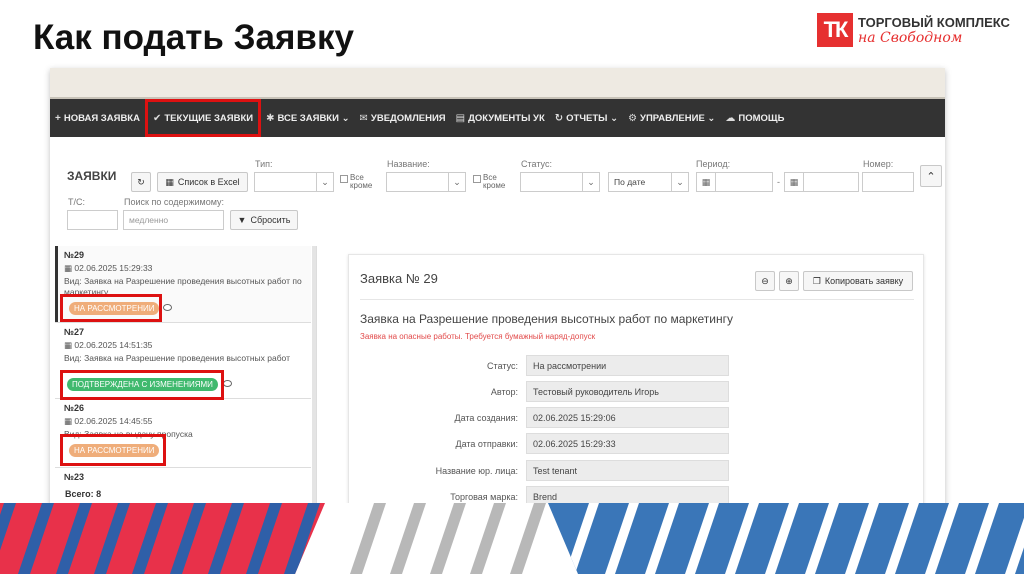 This screenshot has width=1024, height=574. What do you see at coordinates (92, 176) in the screenshot?
I see `panel-title: ЗАЯВКИ` at bounding box center [92, 176].